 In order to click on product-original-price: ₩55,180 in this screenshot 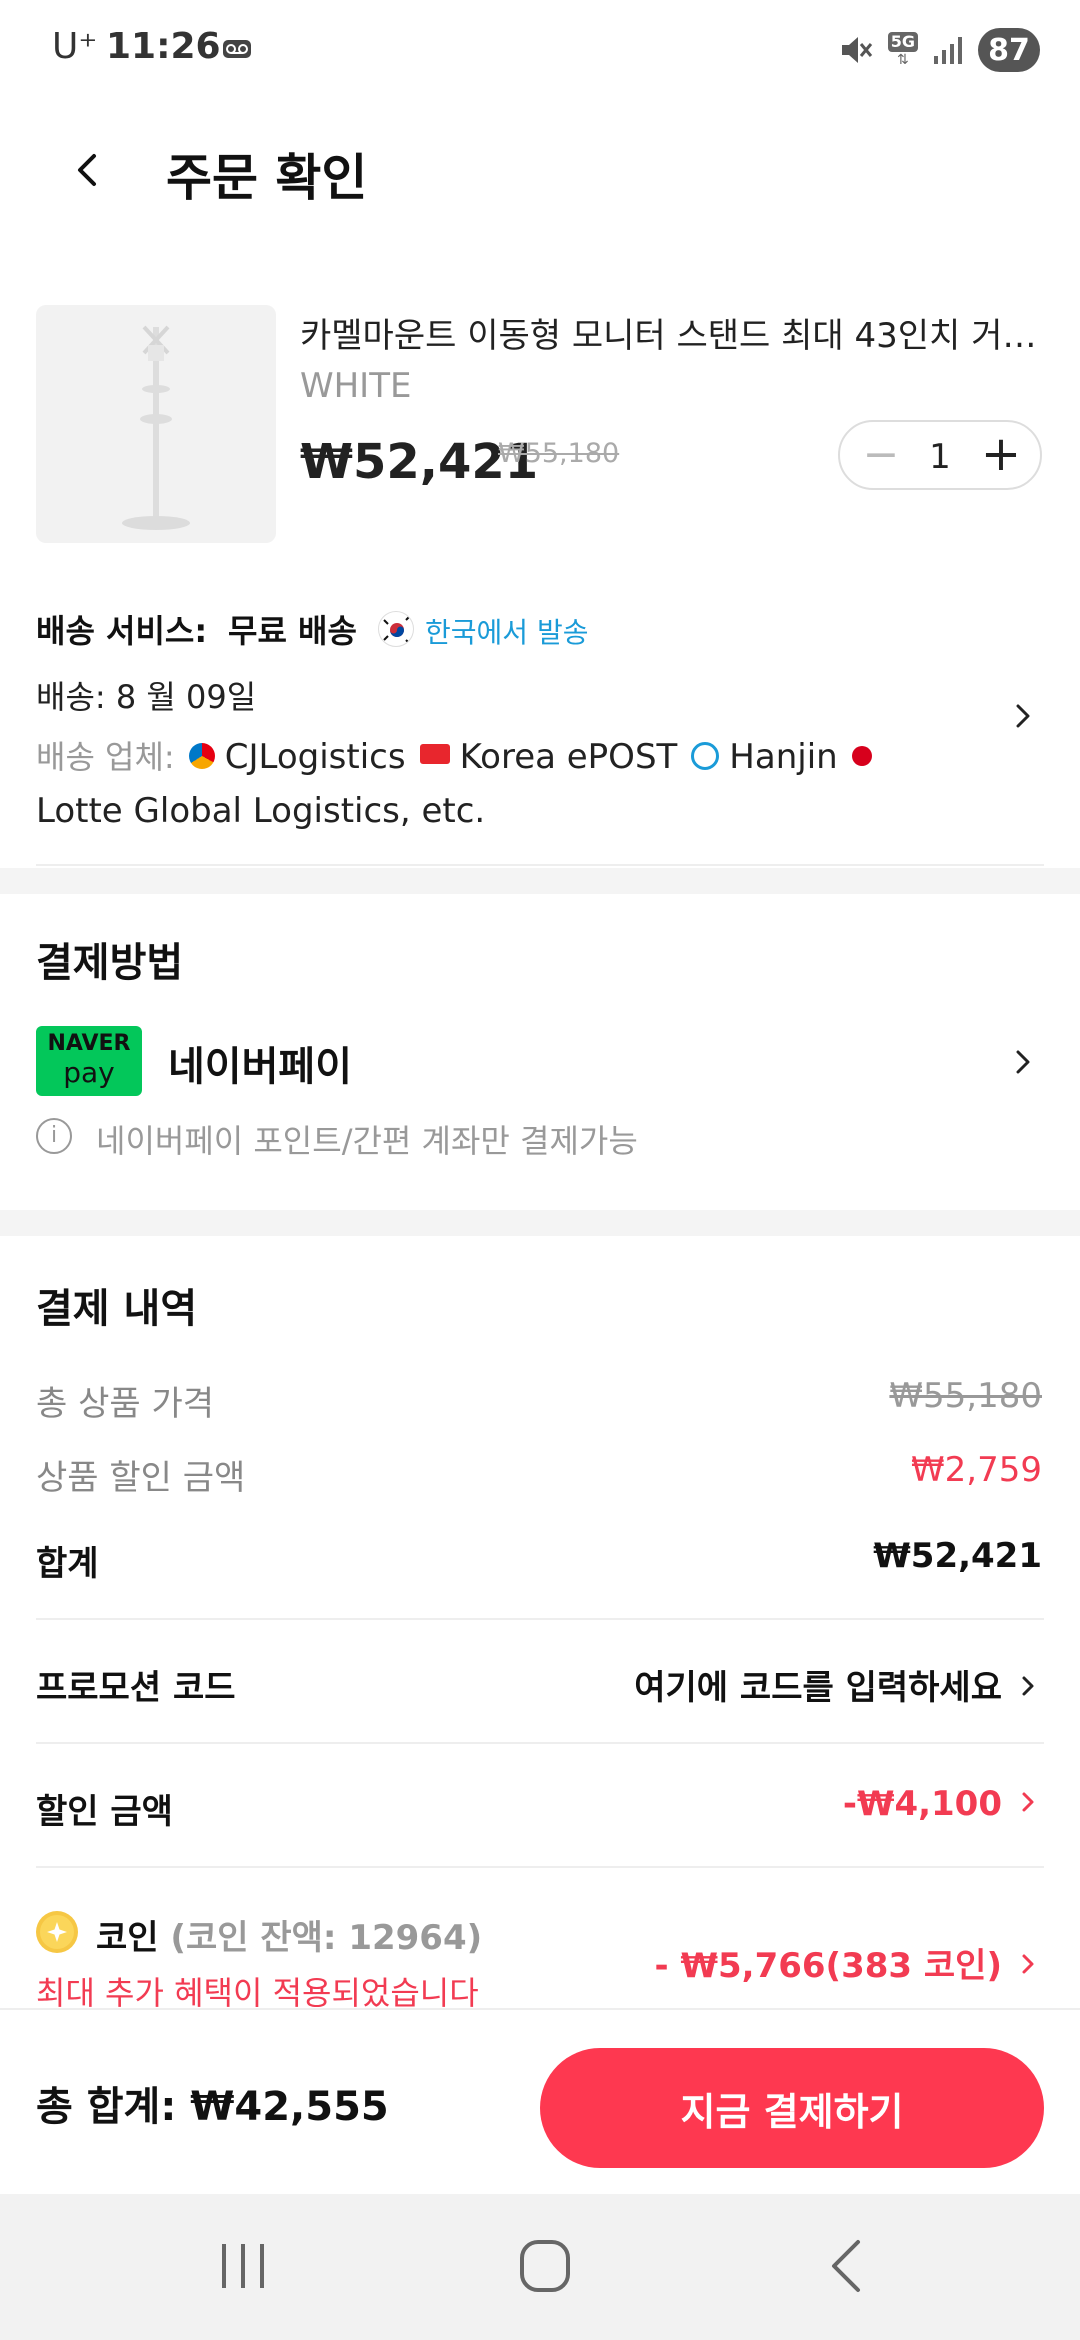, I will do `click(559, 453)`.